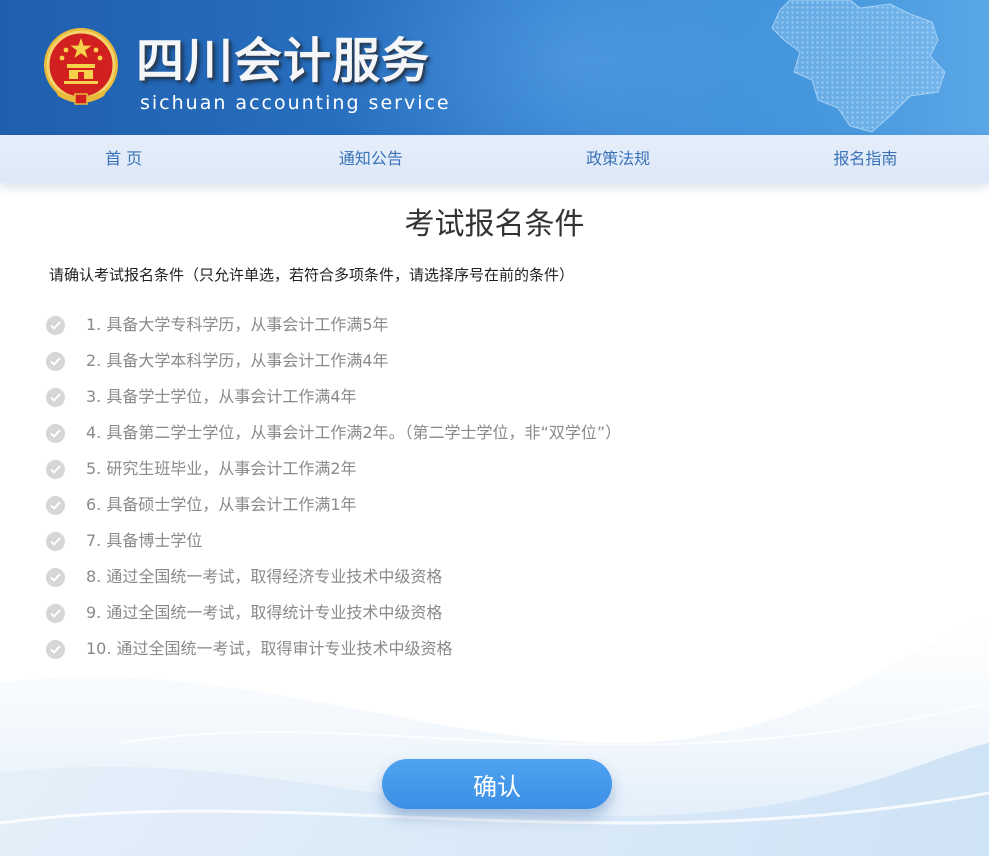 This screenshot has height=856, width=989. Describe the element at coordinates (144, 540) in the screenshot. I see `option-label: 7. 具备博士学位` at that location.